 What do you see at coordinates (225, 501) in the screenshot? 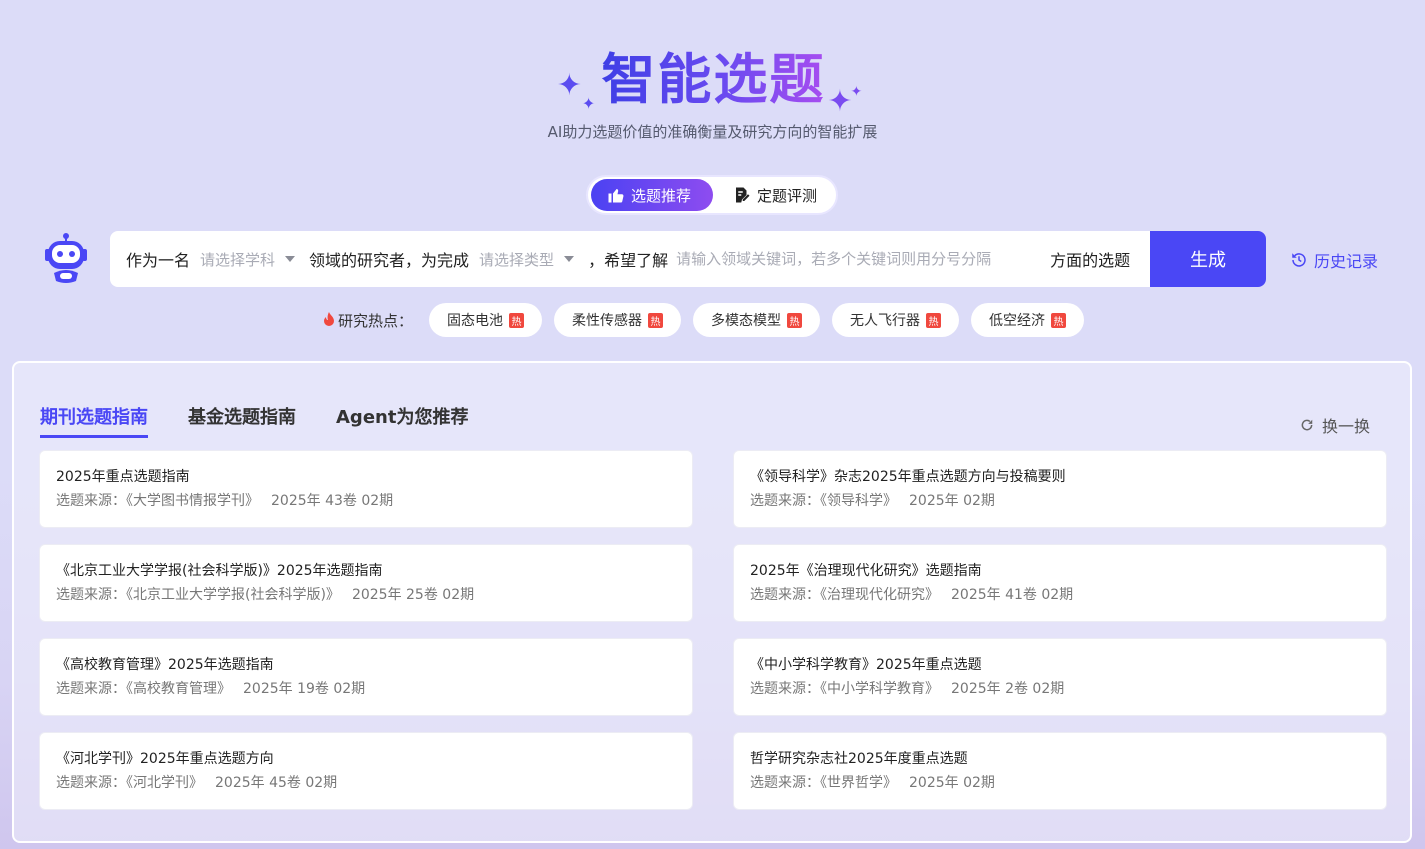
I see `card-source: 选题来源：《大学图书情报学刊》 2025年 43卷 02期` at bounding box center [225, 501].